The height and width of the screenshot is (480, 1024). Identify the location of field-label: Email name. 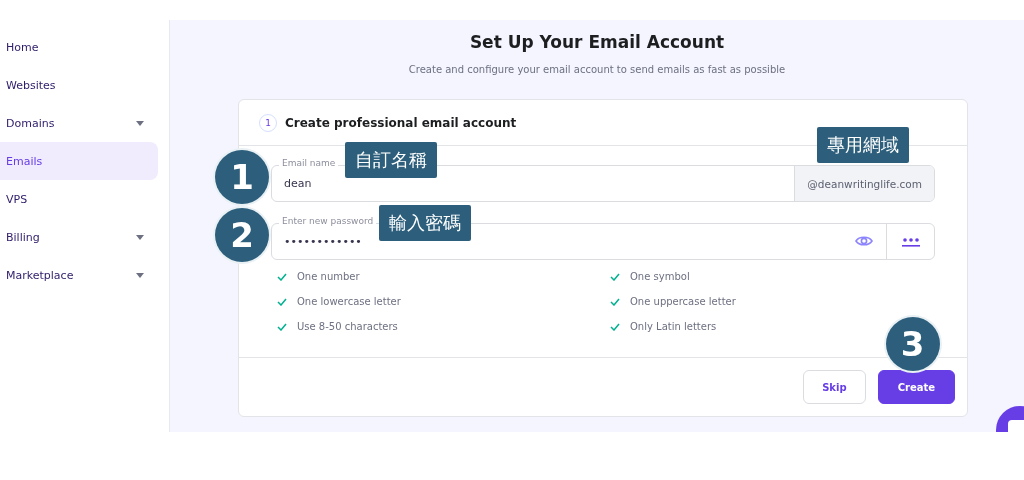
(309, 163).